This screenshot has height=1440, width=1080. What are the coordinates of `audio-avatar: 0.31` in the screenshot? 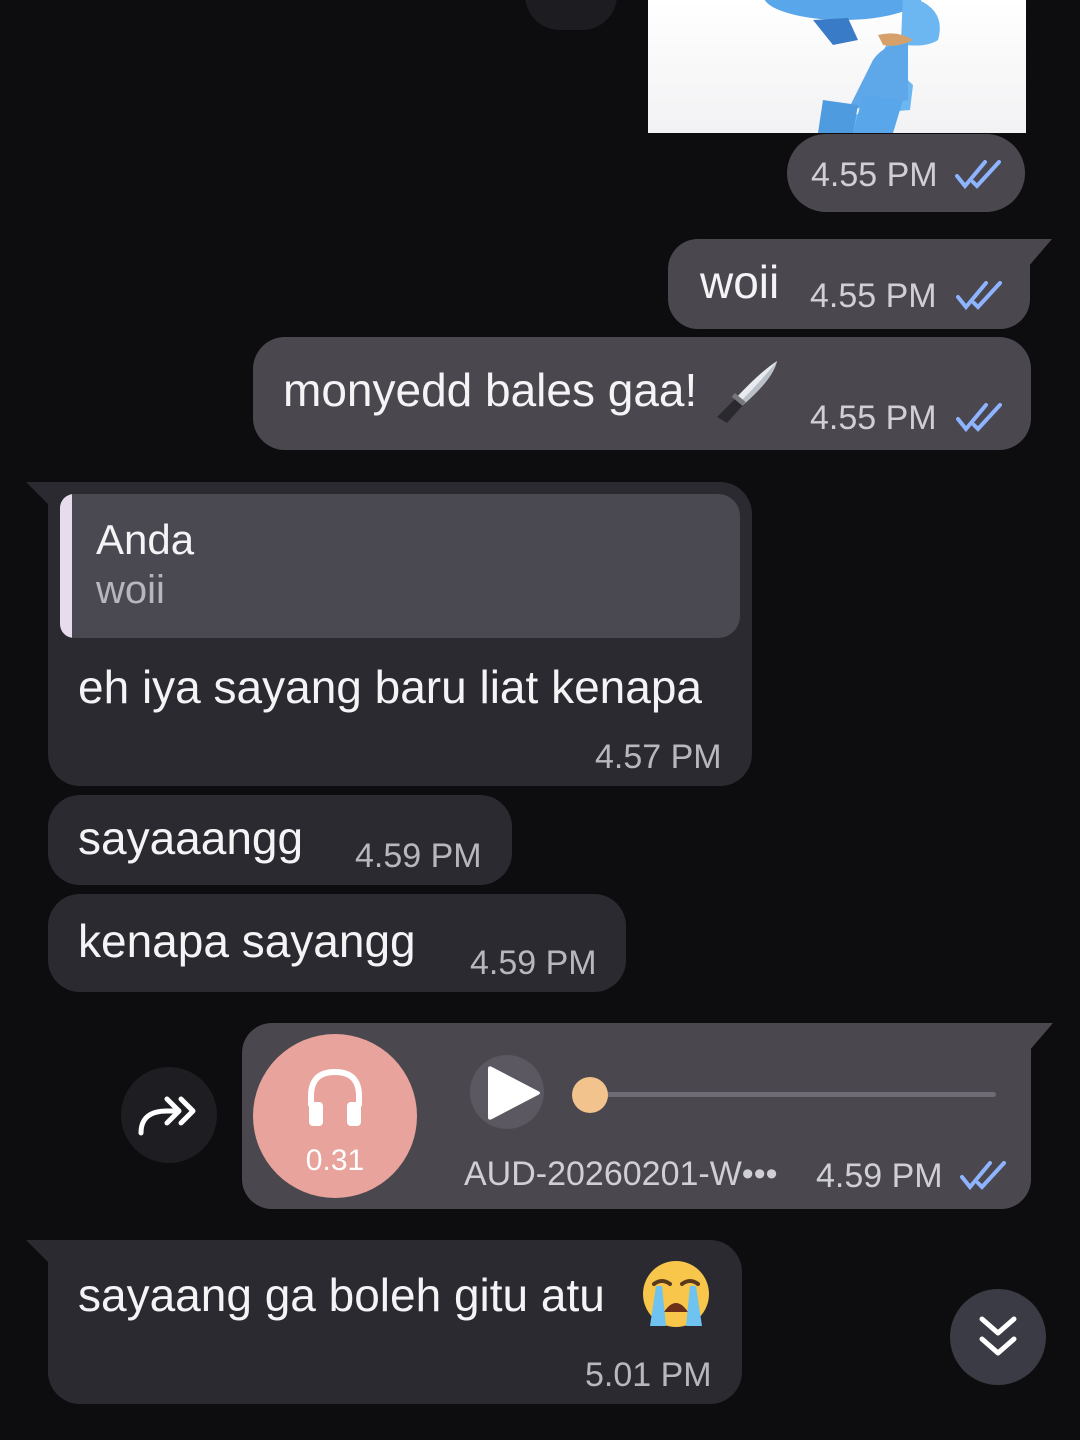 It's located at (335, 1116).